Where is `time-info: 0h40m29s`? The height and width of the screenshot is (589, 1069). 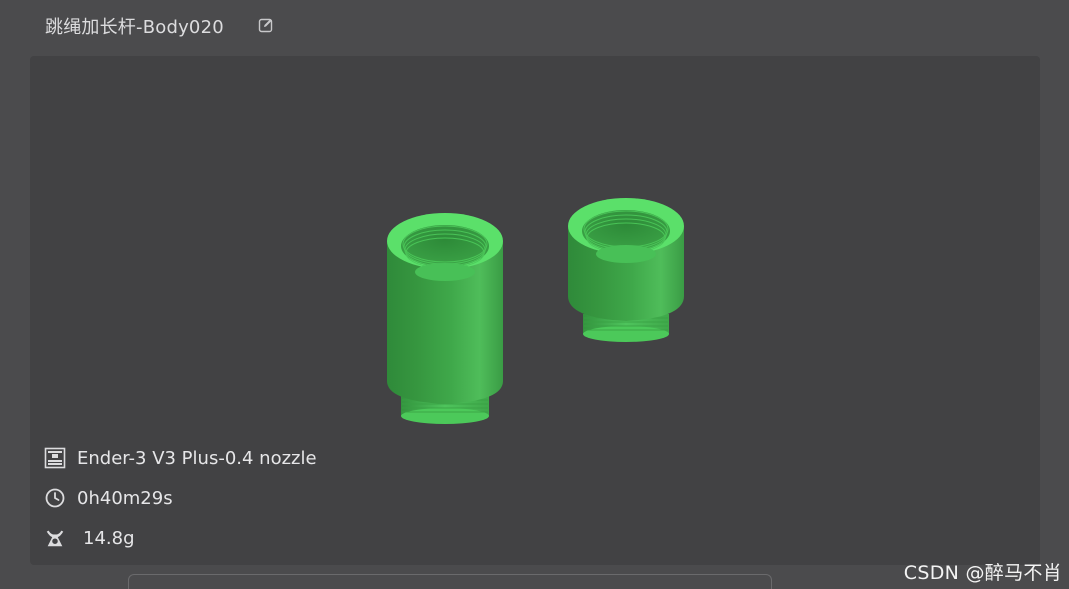
time-info: 0h40m29s is located at coordinates (108, 498).